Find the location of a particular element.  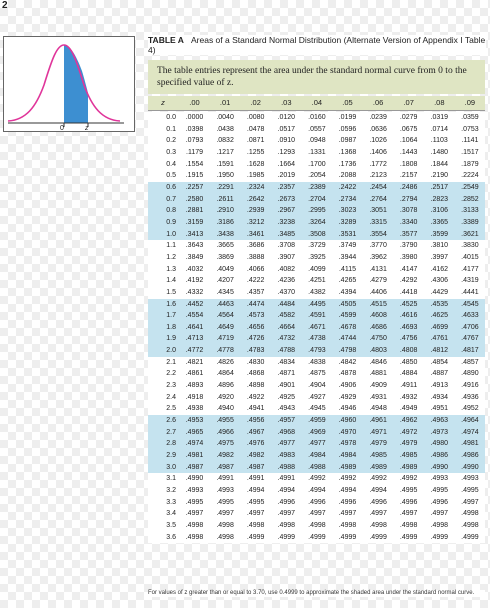

table-cell: .4821 is located at coordinates (194, 362).